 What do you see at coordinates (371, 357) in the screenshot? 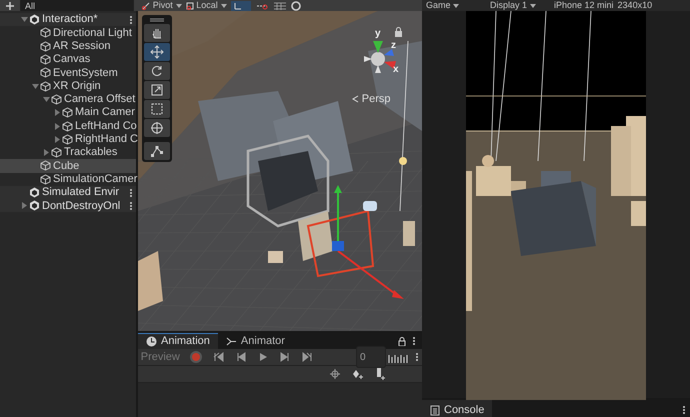
I see `frame-field: 0` at bounding box center [371, 357].